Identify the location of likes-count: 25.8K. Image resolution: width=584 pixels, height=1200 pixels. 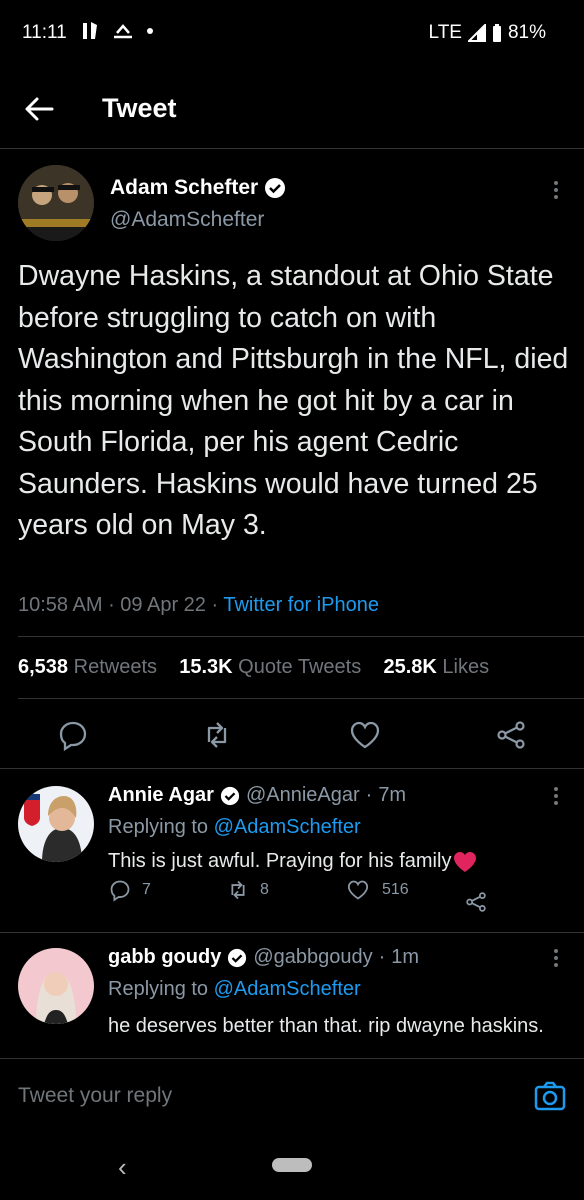
(410, 667).